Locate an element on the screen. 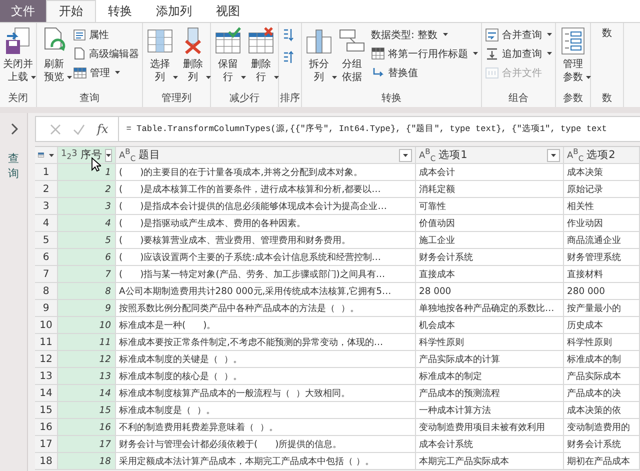 The height and width of the screenshot is (471, 640). row-number: 6 is located at coordinates (46, 257).